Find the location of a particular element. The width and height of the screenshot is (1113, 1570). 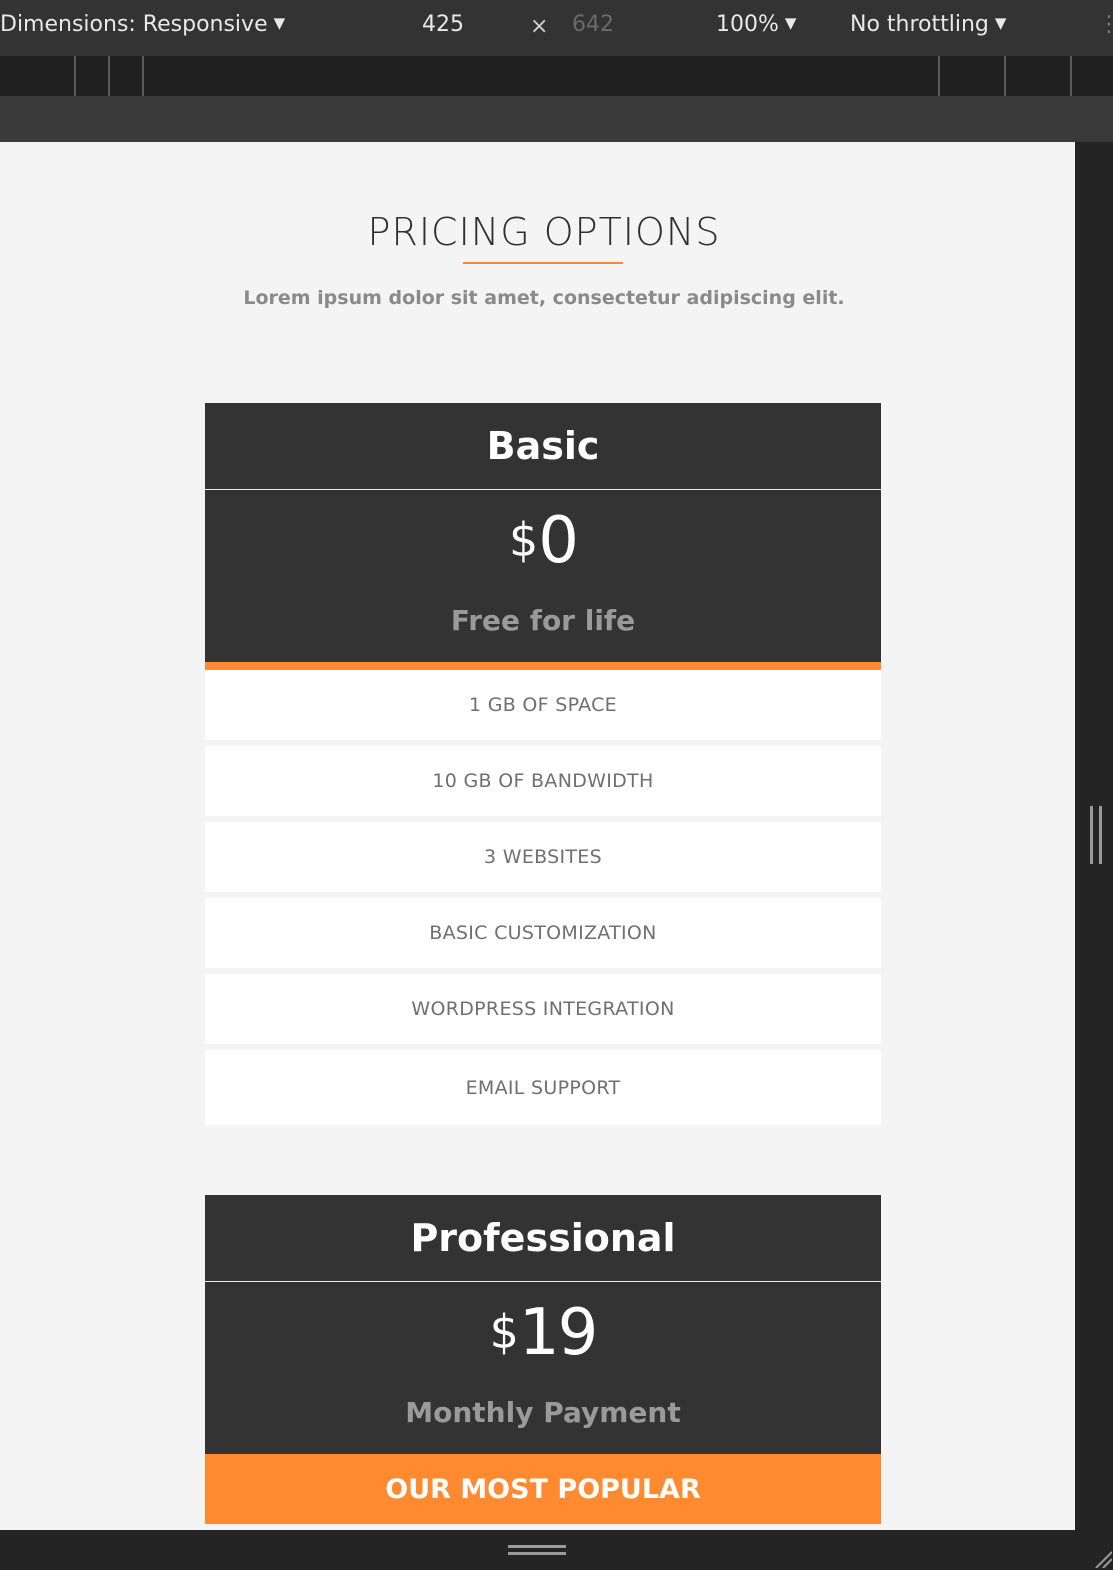

zoom-dropdown: 100% ▼ is located at coordinates (756, 24).